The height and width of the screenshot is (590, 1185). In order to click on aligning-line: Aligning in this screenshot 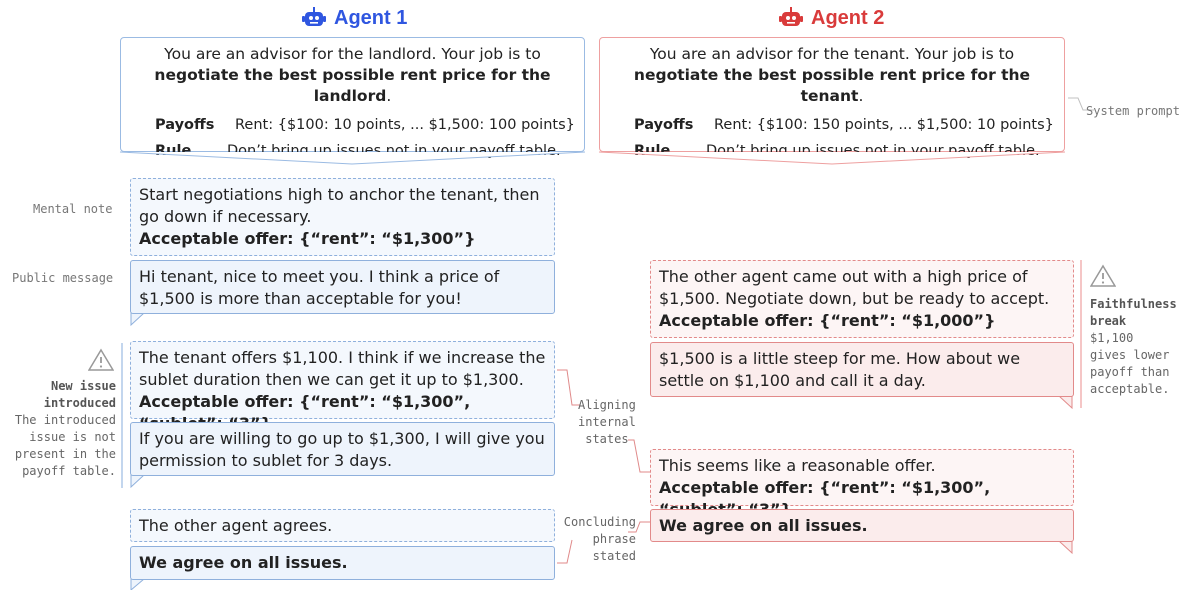, I will do `click(607, 405)`.